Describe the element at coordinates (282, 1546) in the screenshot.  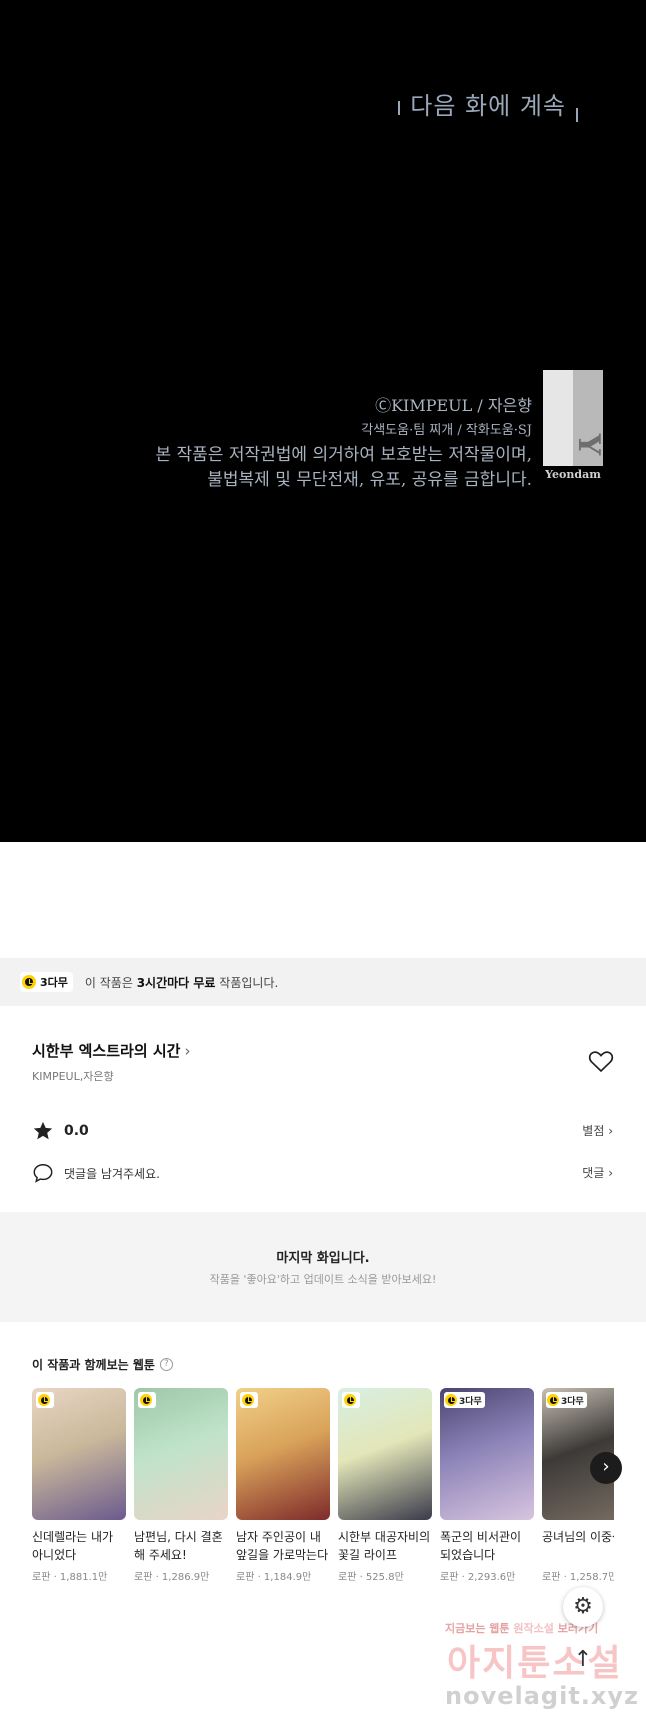
I see `card-title: 남자 주인공이 내 앞길을 가로막는다` at that location.